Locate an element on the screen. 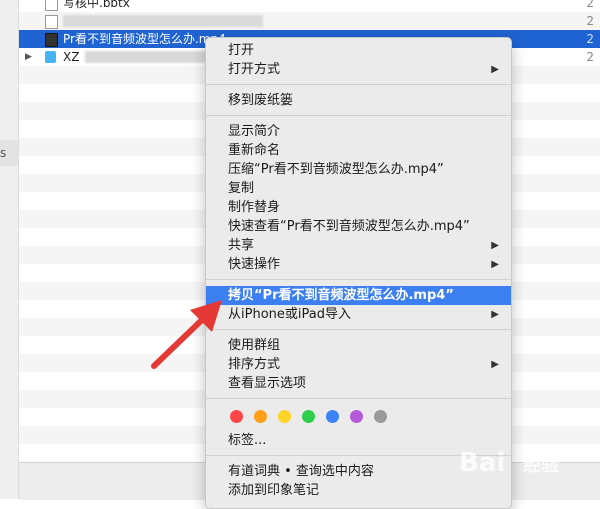 This screenshot has width=600, height=509. menu-item-open: 打开 is located at coordinates (358, 50).